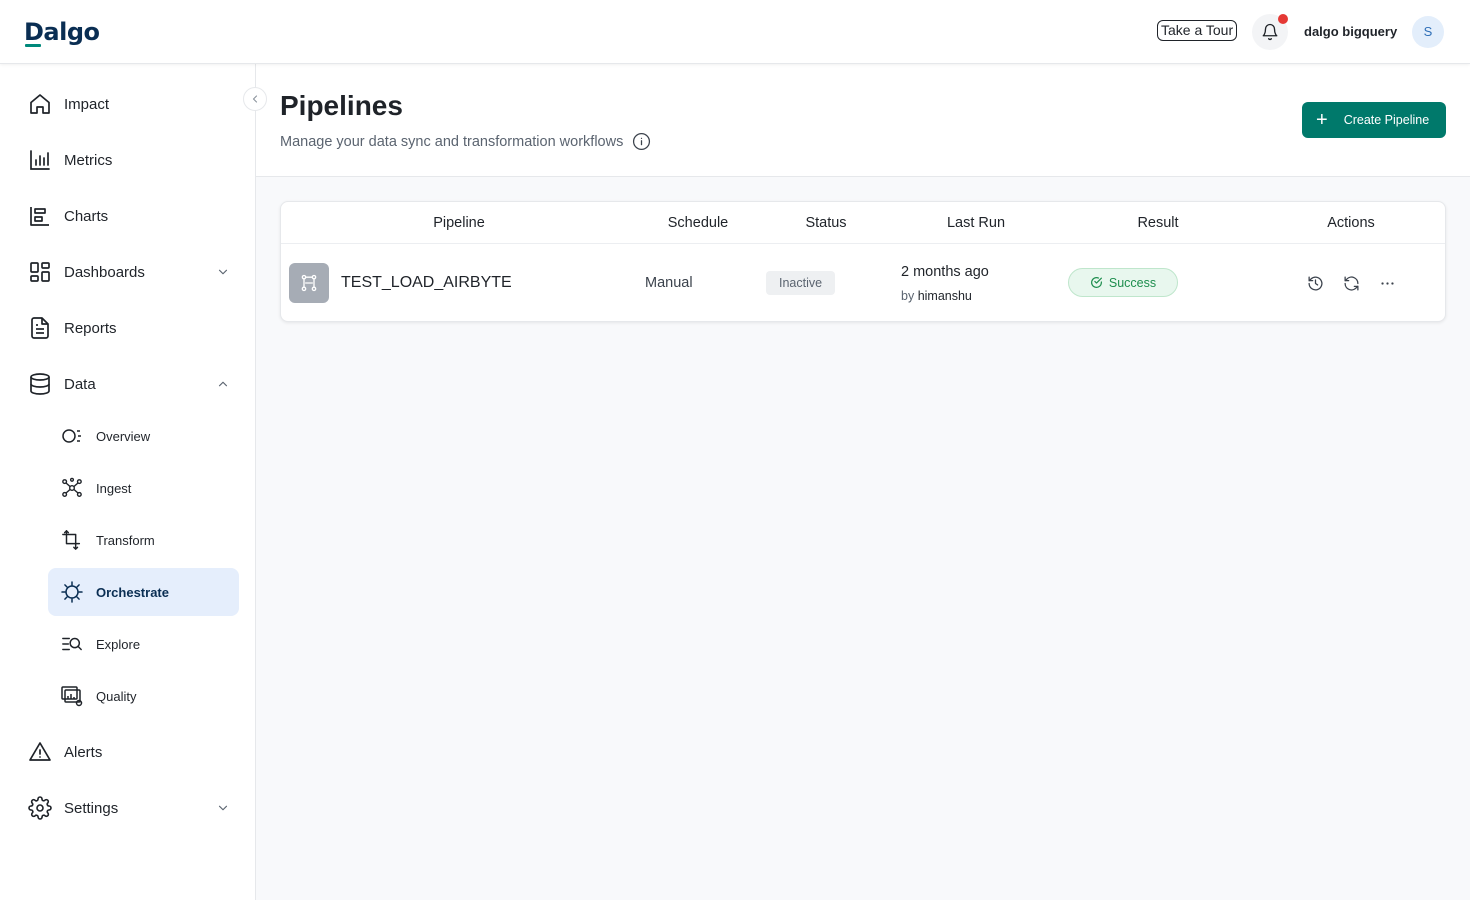  What do you see at coordinates (143, 696) in the screenshot?
I see `sidebar-subitem-quality: Quality` at bounding box center [143, 696].